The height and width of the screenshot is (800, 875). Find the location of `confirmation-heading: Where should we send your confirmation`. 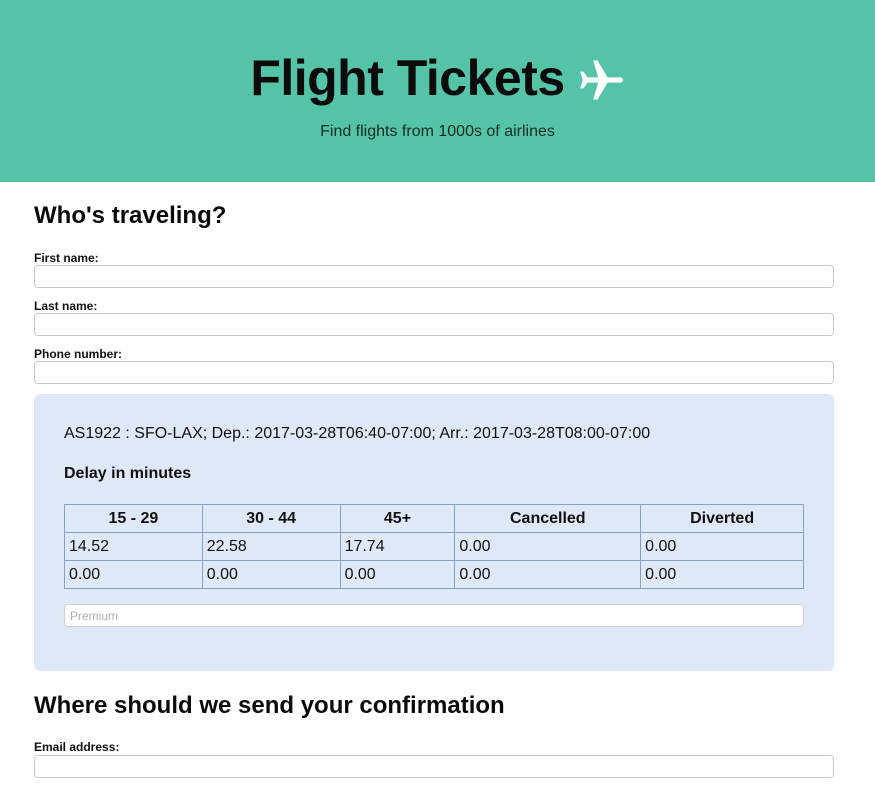

confirmation-heading: Where should we send your confirmation is located at coordinates (269, 705).